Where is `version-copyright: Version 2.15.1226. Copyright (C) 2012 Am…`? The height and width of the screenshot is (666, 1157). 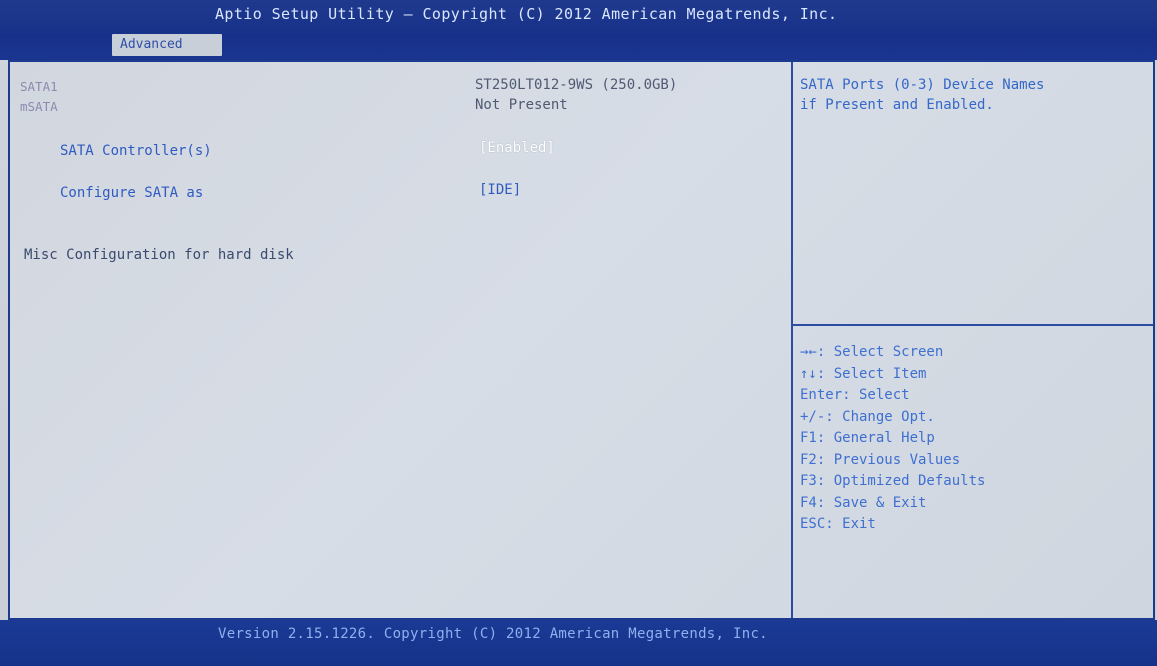
version-copyright: Version 2.15.1226. Copyright (C) 2012 Am… is located at coordinates (493, 634).